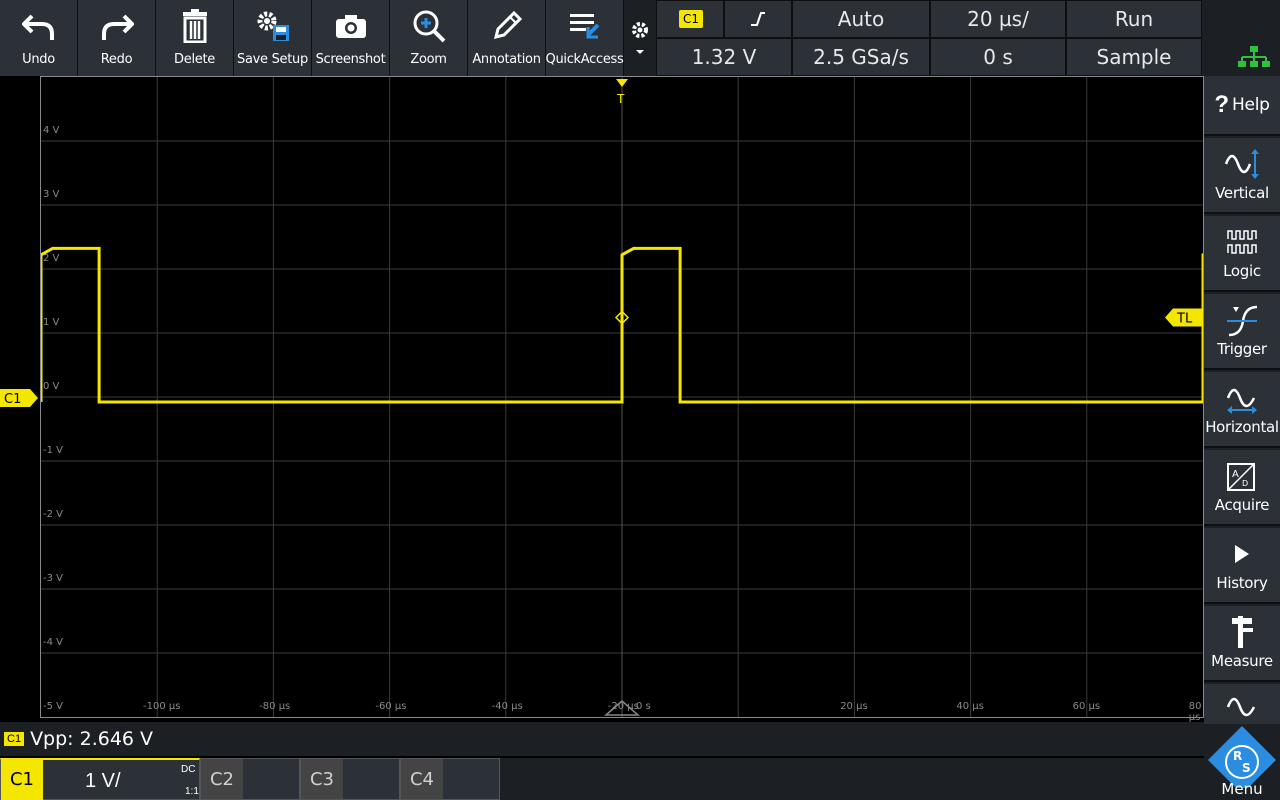  What do you see at coordinates (275, 706) in the screenshot?
I see `x-axis-label: -80 µs` at bounding box center [275, 706].